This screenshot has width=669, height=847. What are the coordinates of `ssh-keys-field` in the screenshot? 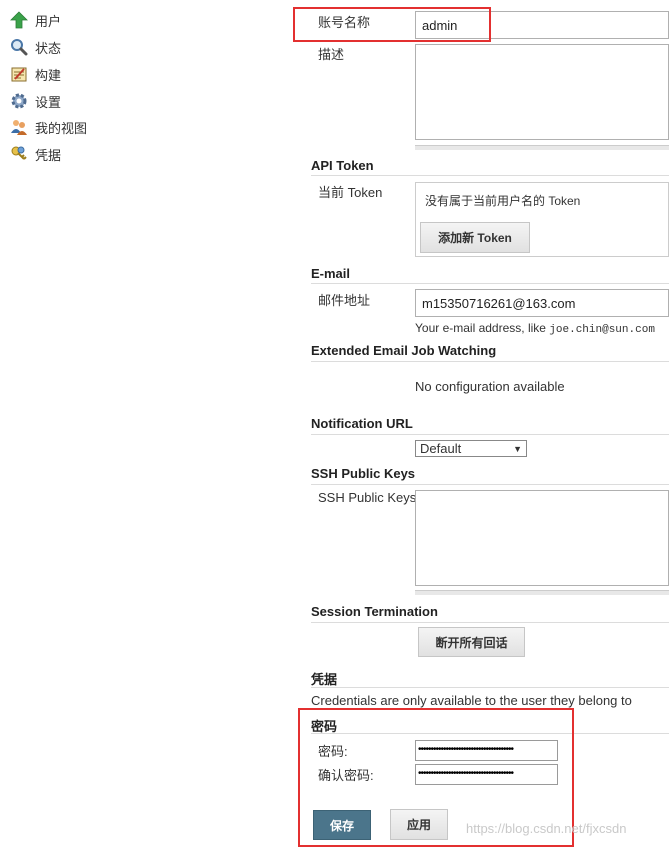 It's located at (542, 538).